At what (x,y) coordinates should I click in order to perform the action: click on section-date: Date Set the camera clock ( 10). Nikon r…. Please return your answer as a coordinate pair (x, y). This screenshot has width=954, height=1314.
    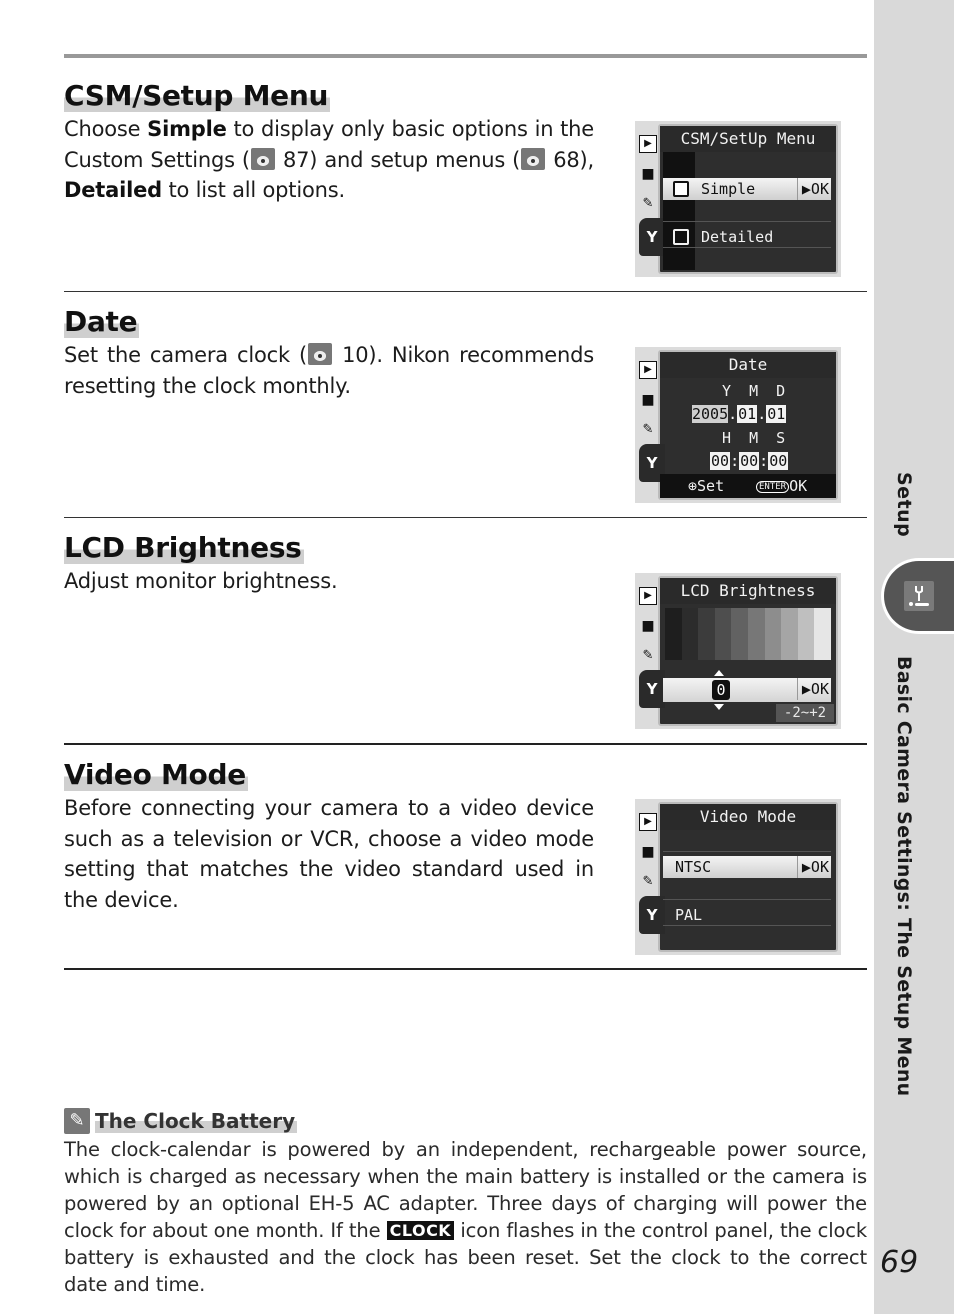
    Looking at the image, I should click on (329, 353).